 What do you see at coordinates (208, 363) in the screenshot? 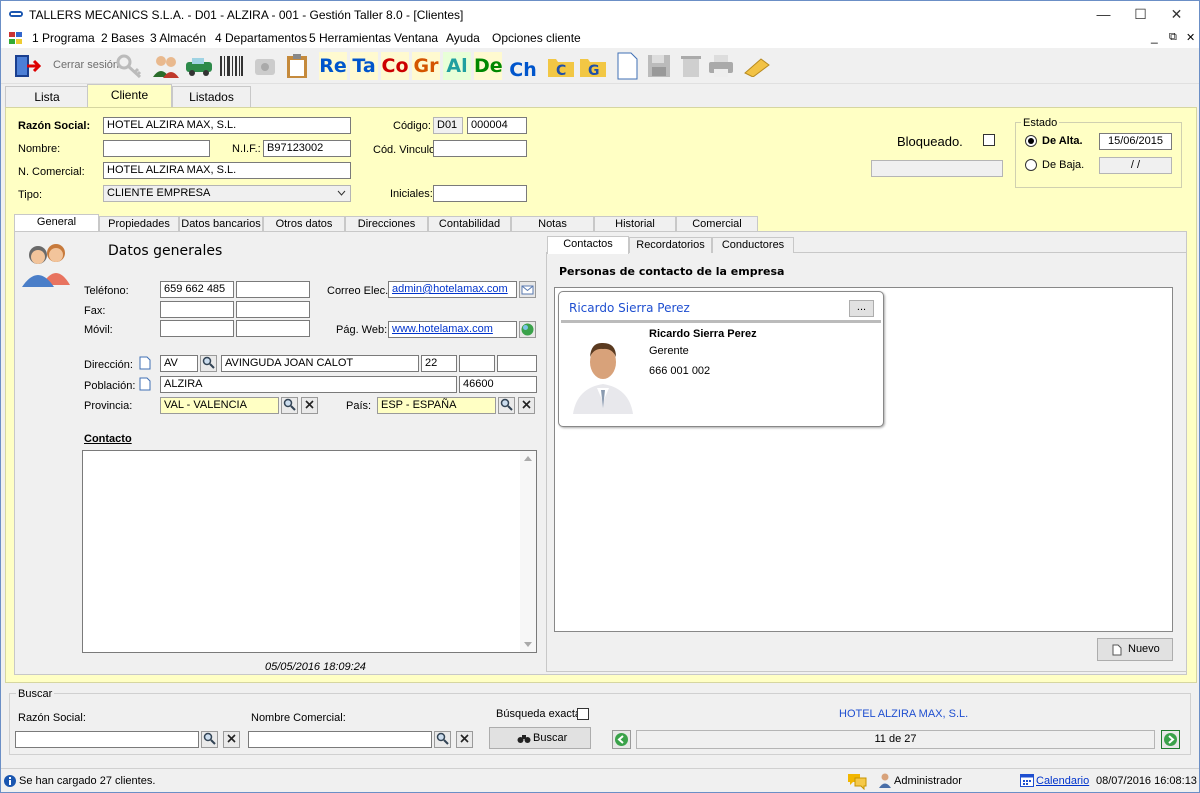
I see `via-search-button` at bounding box center [208, 363].